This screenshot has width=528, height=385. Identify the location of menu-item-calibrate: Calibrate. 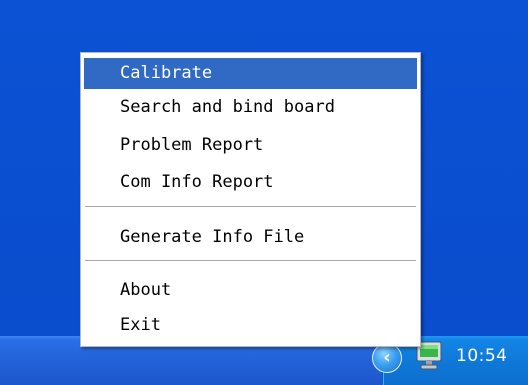
(250, 73).